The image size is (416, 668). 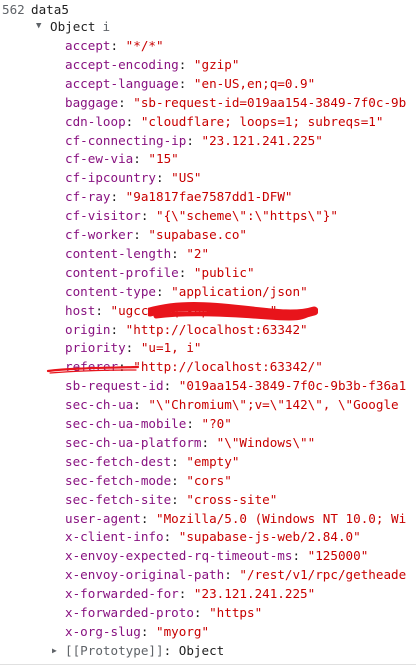 What do you see at coordinates (114, 45) in the screenshot?
I see `property-entry: accept: "*/*"` at bounding box center [114, 45].